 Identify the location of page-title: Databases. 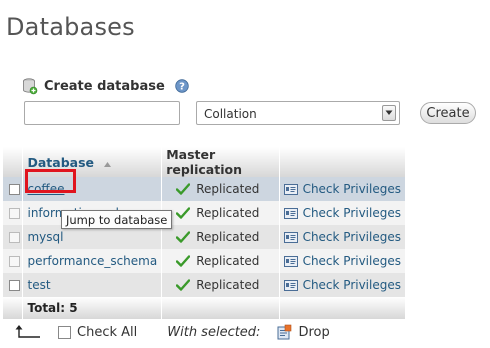
(70, 27).